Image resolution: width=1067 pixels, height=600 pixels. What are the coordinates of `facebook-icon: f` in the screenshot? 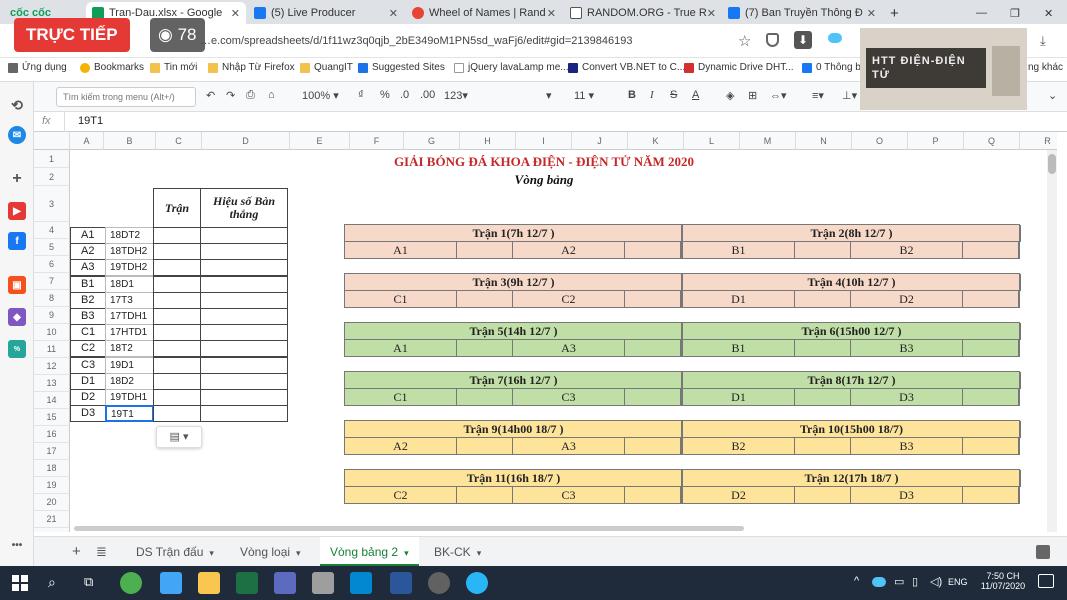 It's located at (17, 241).